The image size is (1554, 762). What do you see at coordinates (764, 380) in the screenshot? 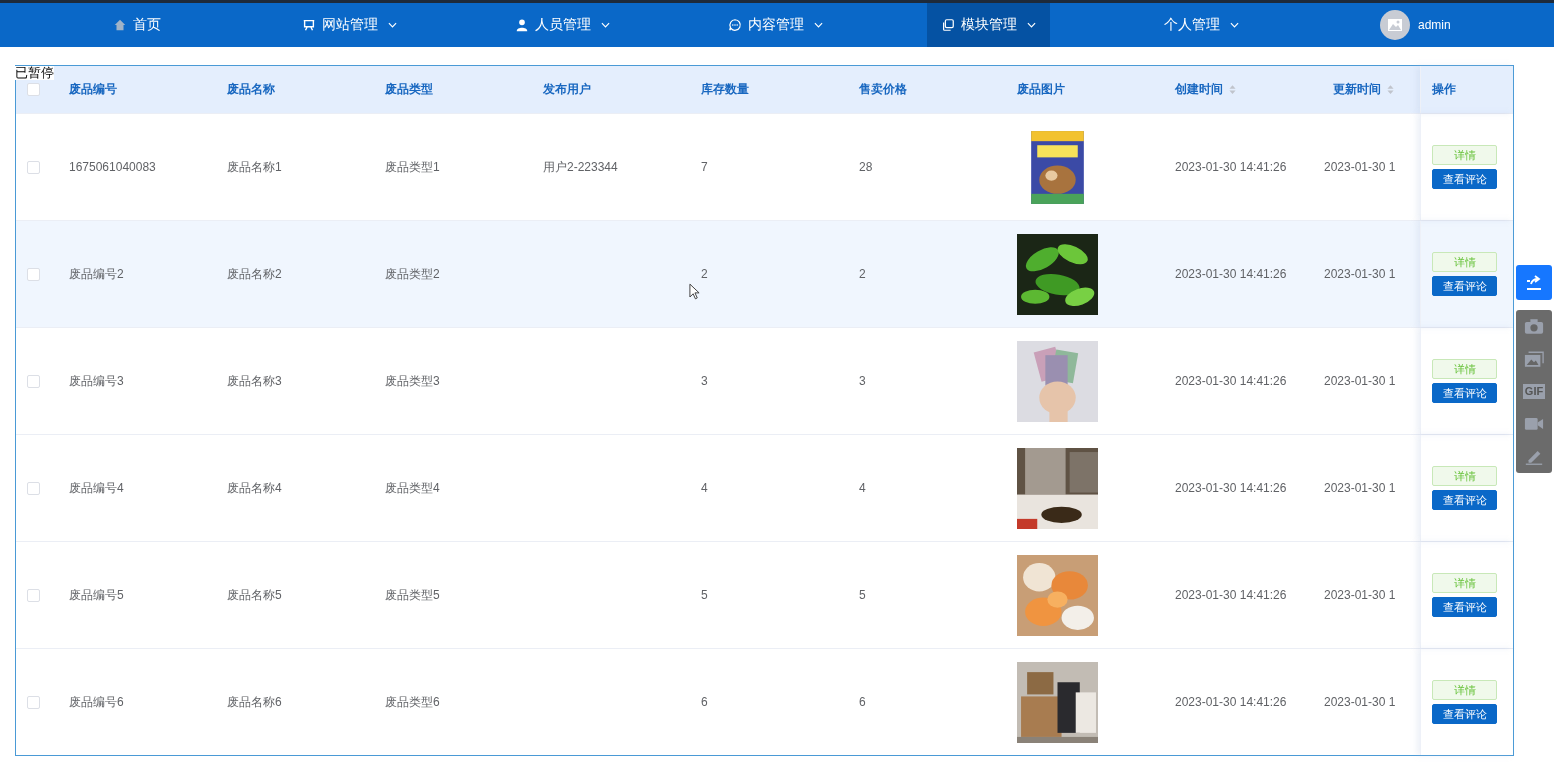
I see `table-row: 废品编号3 废品名称3 废品类型3 3 3 2023-01-30 14:41:26 2023-01-30 1 详情 查看评论` at bounding box center [764, 380].